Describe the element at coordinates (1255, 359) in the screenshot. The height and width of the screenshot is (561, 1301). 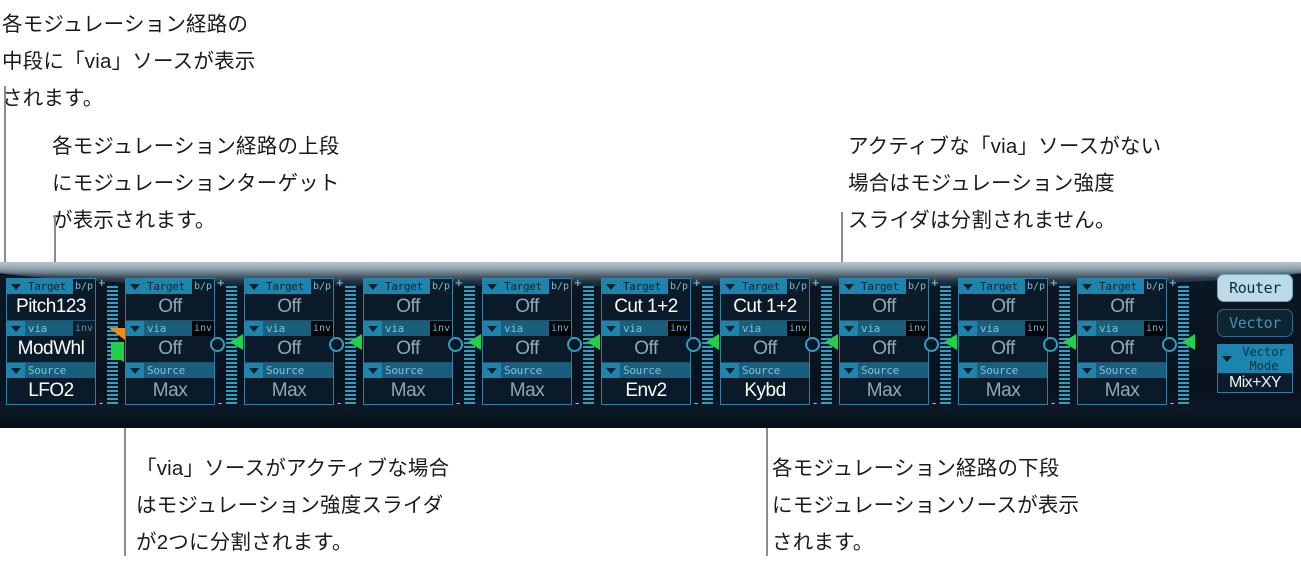
I see `vector-mode-header: Vector Mode` at that location.